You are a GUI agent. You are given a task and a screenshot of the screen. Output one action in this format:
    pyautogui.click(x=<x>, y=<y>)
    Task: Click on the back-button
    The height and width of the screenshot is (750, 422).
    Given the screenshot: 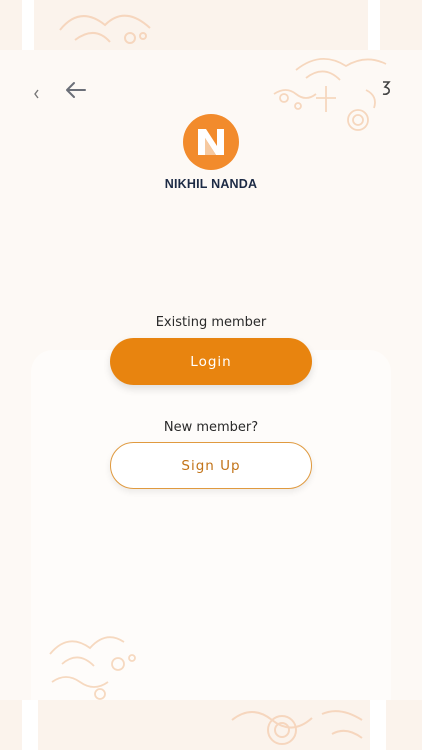 What is the action you would take?
    pyautogui.click(x=76, y=90)
    